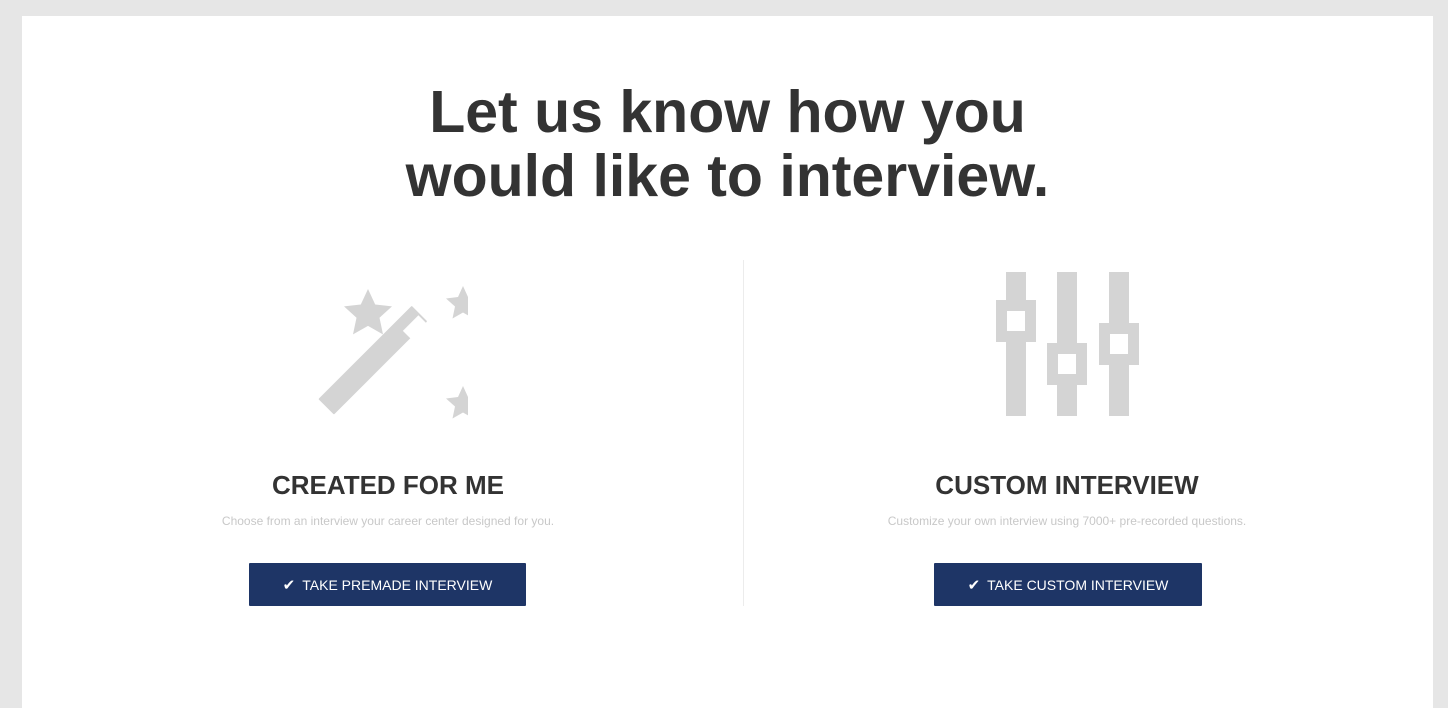  What do you see at coordinates (388, 346) in the screenshot?
I see `magic-wand-icon` at bounding box center [388, 346].